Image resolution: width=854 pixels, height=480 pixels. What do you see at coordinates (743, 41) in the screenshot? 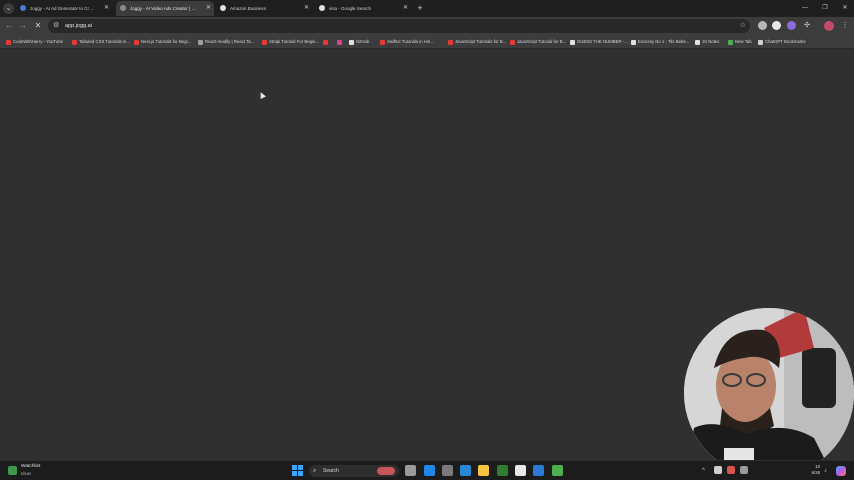
I see `bookmark-label: New Tab` at bounding box center [743, 41].